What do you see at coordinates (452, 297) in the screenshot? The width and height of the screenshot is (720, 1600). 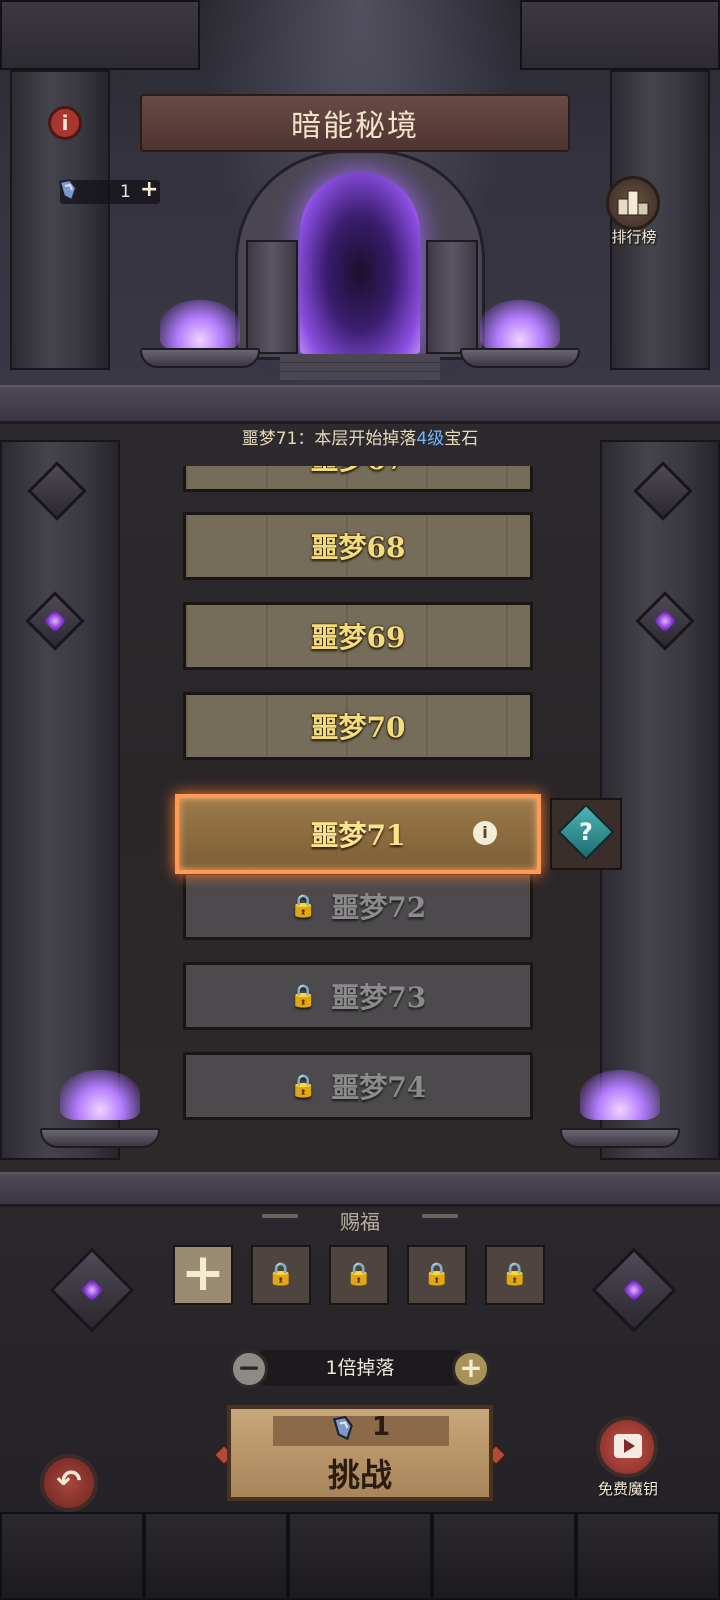 I see `portal-pillar-right` at bounding box center [452, 297].